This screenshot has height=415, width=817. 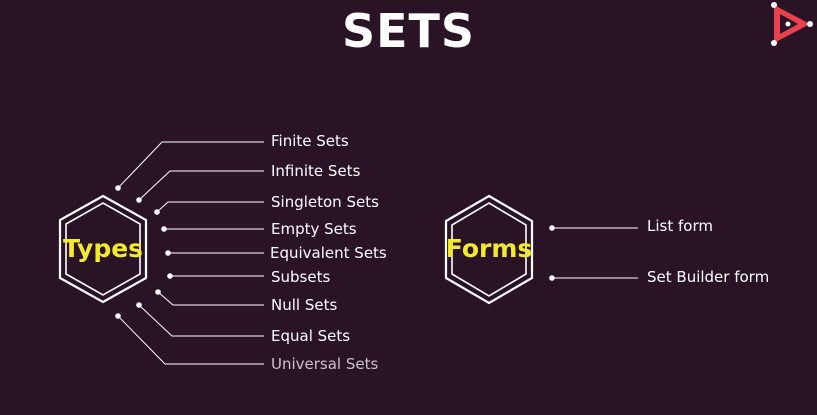 What do you see at coordinates (190, 340) in the screenshot?
I see `connector-universal-sets` at bounding box center [190, 340].